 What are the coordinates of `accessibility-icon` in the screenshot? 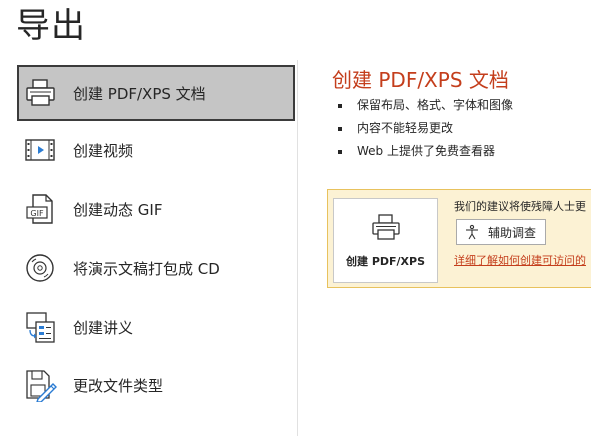 It's located at (472, 232).